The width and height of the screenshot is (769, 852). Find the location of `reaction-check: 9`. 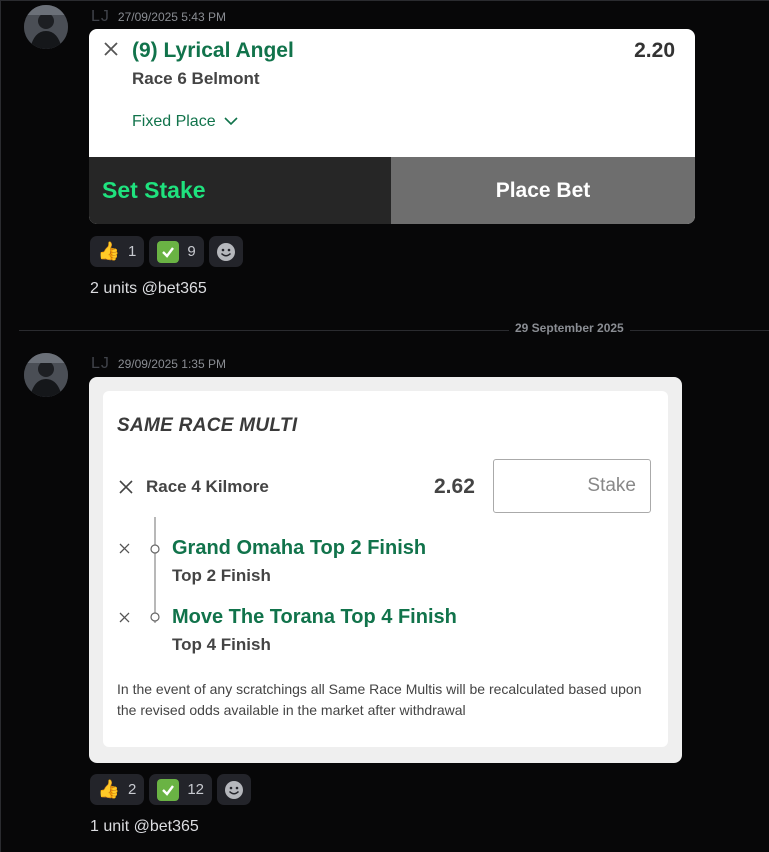

reaction-check: 9 is located at coordinates (176, 251).